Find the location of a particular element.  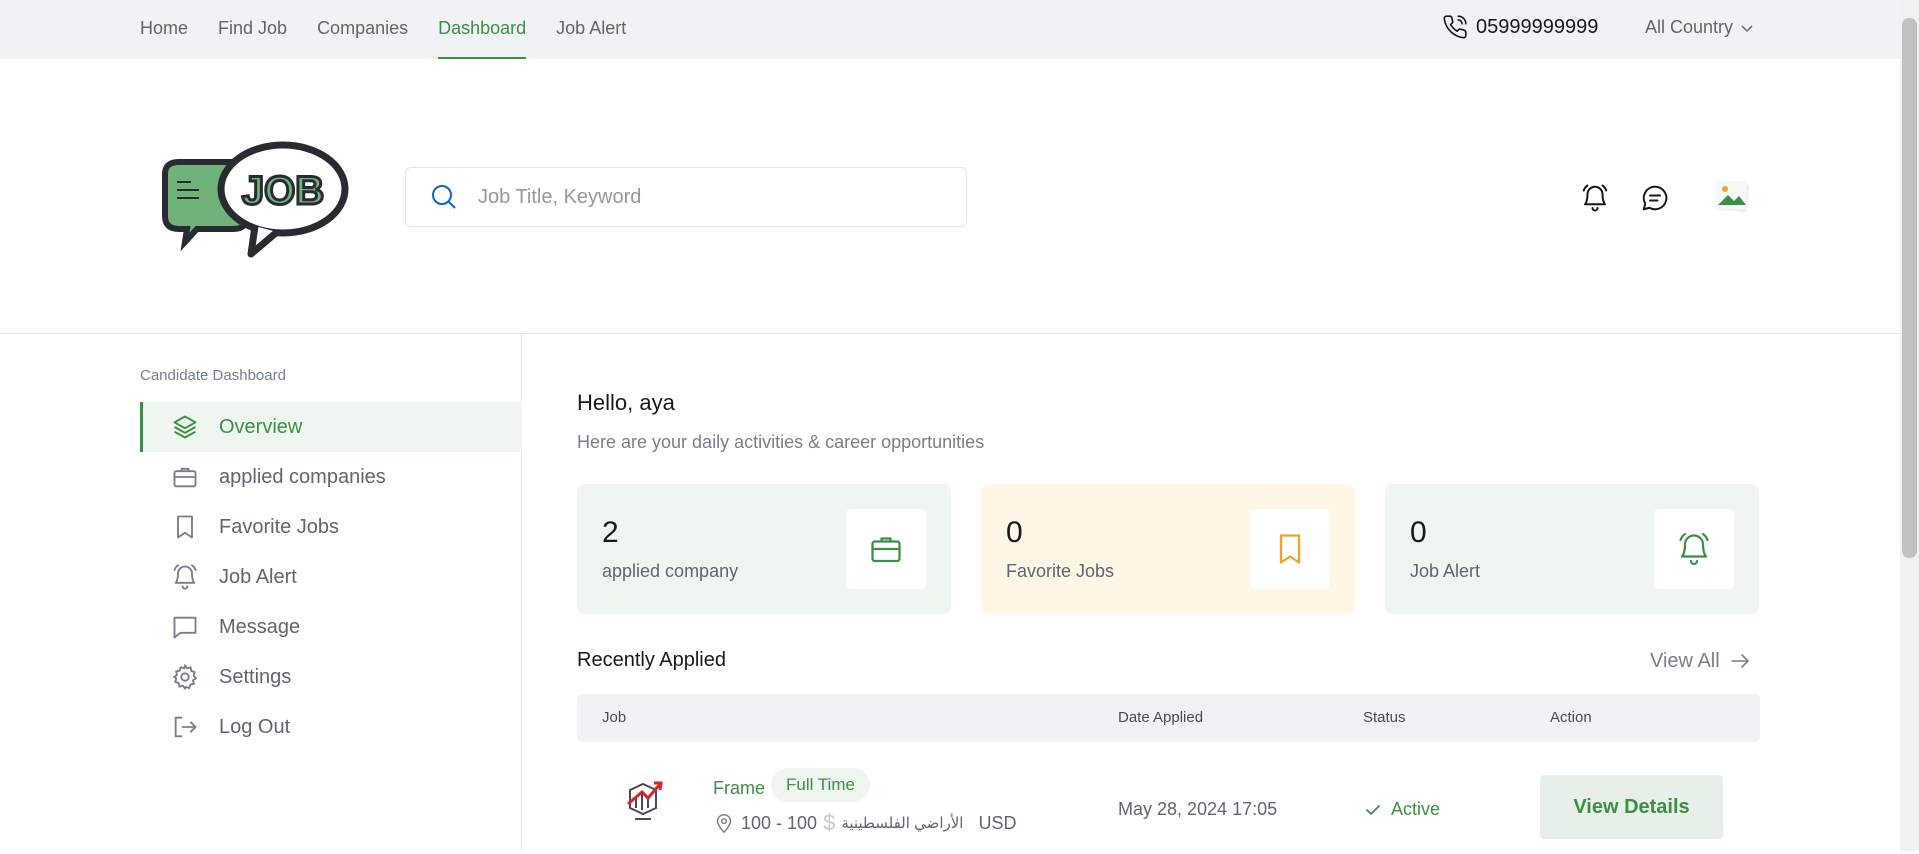

nav-find-job-link: Find Job is located at coordinates (252, 29).